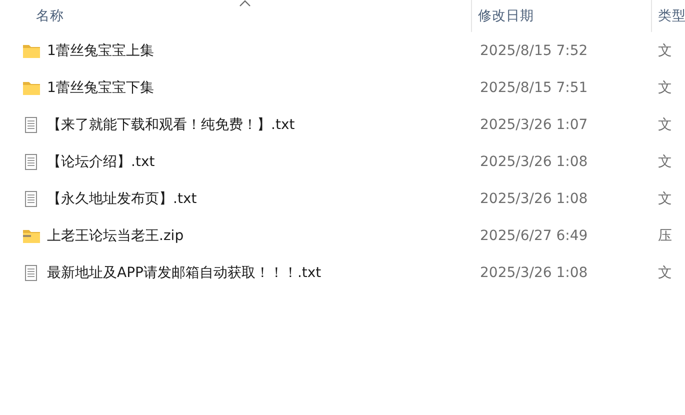 The image size is (685, 415). I want to click on file-name: 上老王论坛当老王.zip, so click(115, 235).